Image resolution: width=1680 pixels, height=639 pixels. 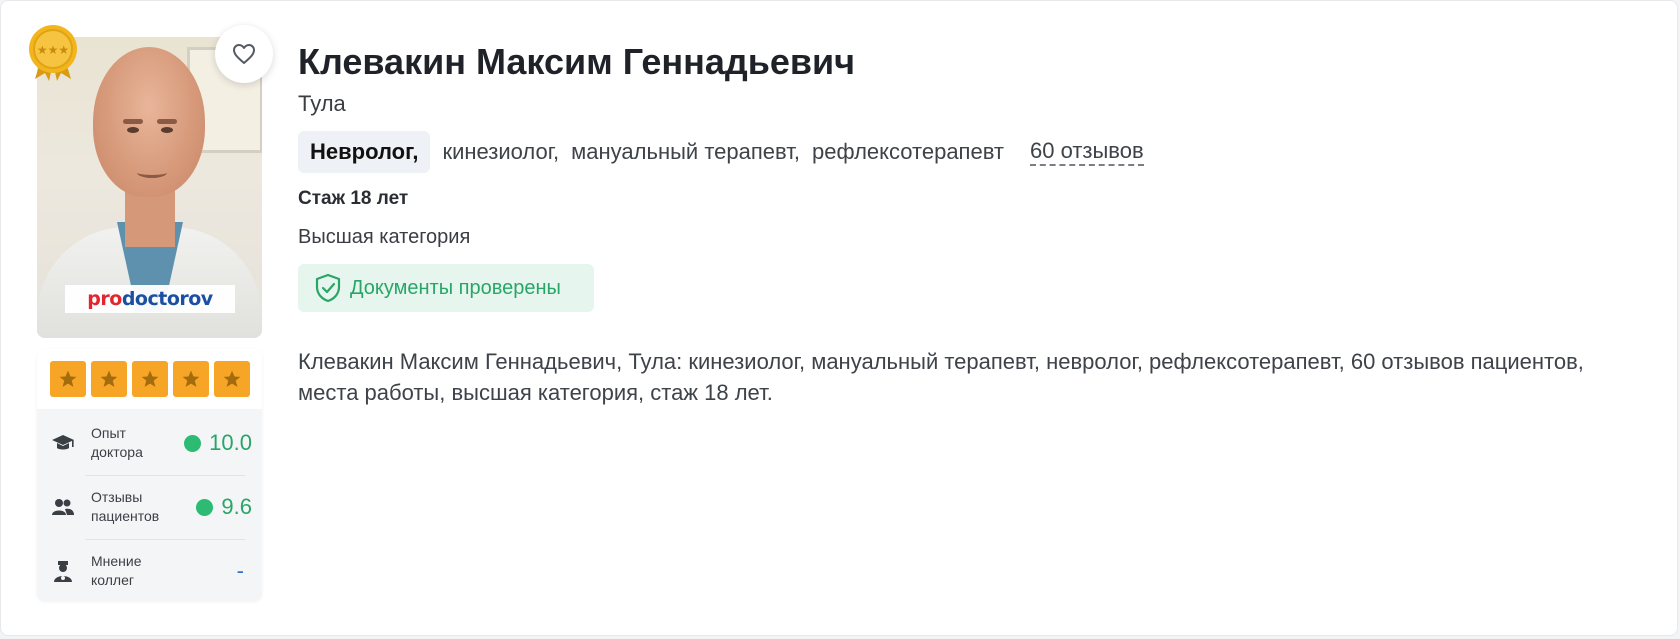 I want to click on doctor-city: Тула, so click(x=322, y=103).